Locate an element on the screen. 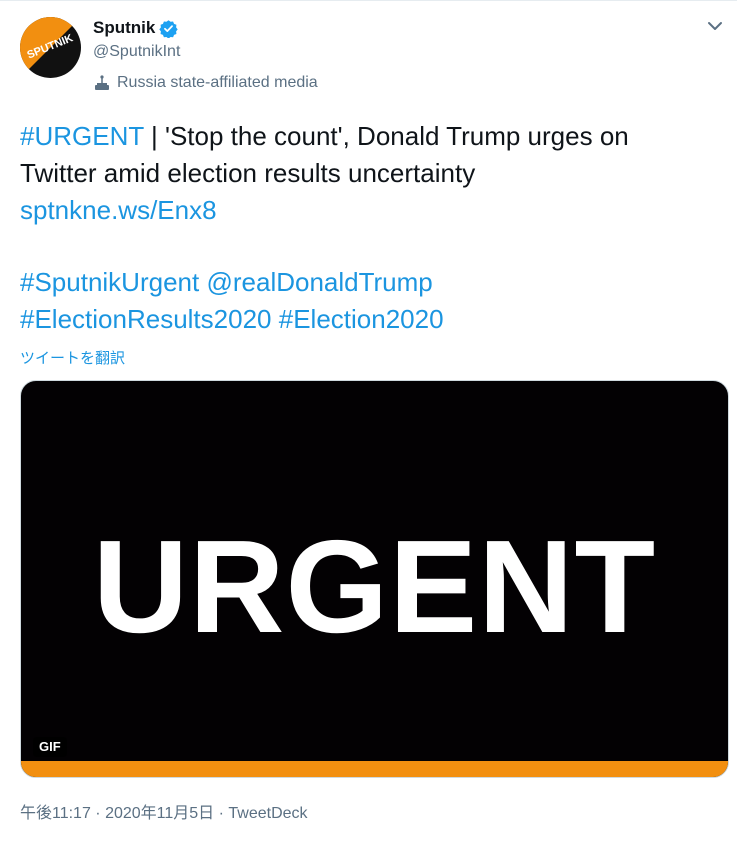 Image resolution: width=737 pixels, height=842 pixels. podium-icon is located at coordinates (102, 83).